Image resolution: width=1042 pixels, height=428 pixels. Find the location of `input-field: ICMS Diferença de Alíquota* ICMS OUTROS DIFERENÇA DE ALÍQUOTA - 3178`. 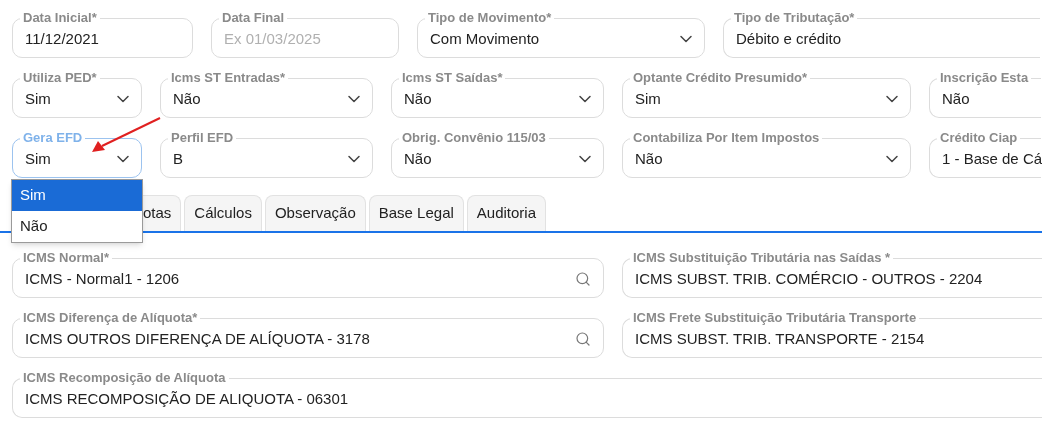

input-field: ICMS Diferença de Alíquota* ICMS OUTROS DIFERENÇA DE ALÍQUOTA - 3178 is located at coordinates (308, 334).